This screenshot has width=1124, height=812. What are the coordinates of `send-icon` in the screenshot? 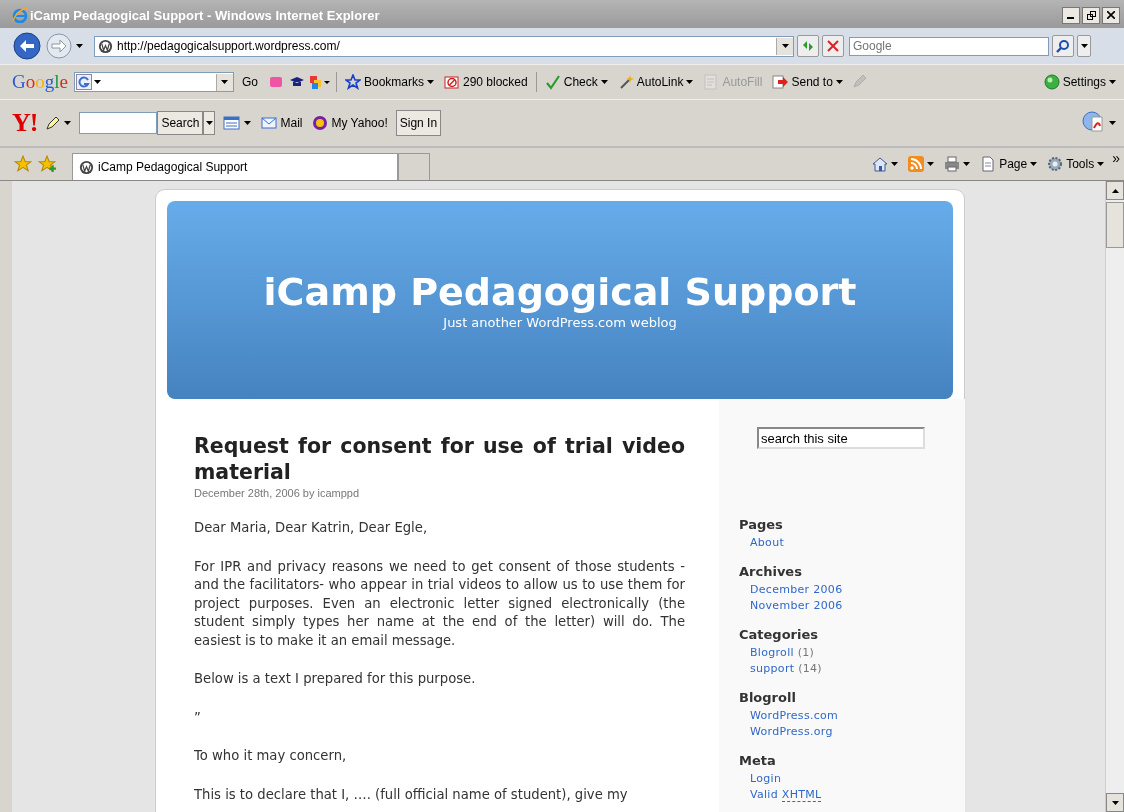 It's located at (780, 82).